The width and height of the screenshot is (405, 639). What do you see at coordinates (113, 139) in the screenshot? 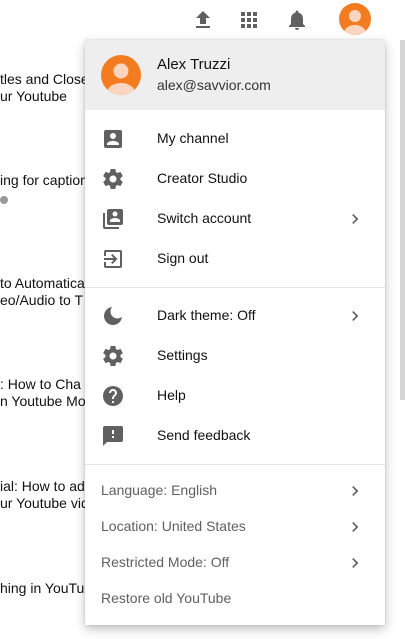
I see `person-badge-icon` at bounding box center [113, 139].